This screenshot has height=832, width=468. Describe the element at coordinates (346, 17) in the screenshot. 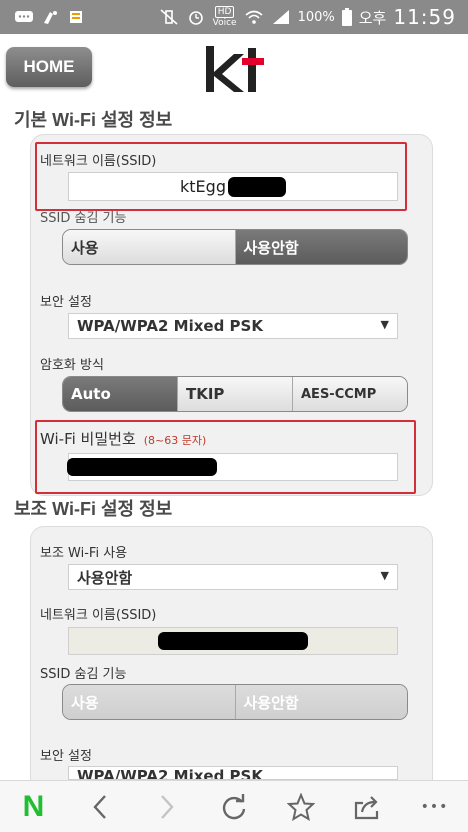

I see `battery-icon` at that location.